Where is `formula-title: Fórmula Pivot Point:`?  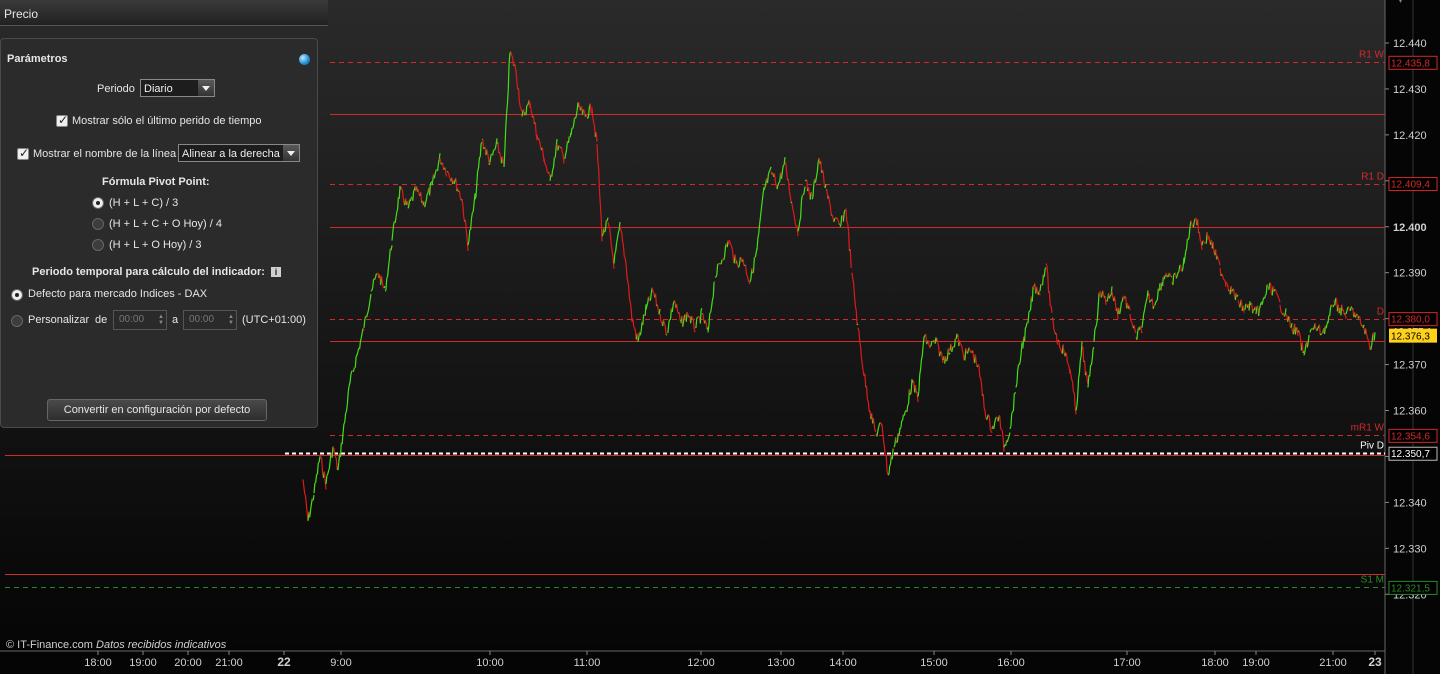 formula-title: Fórmula Pivot Point: is located at coordinates (156, 182).